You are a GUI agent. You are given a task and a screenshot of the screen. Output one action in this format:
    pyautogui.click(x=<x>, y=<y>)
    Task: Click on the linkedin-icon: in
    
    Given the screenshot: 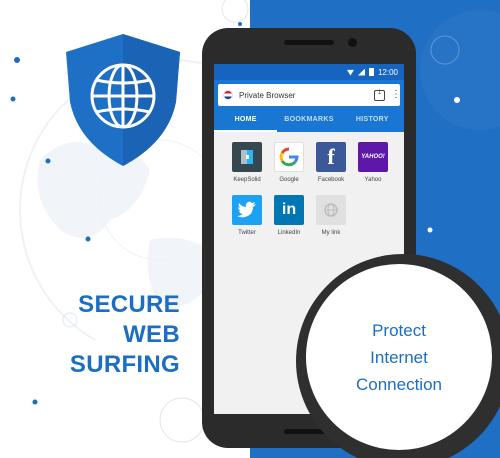 What is the action you would take?
    pyautogui.click(x=289, y=210)
    